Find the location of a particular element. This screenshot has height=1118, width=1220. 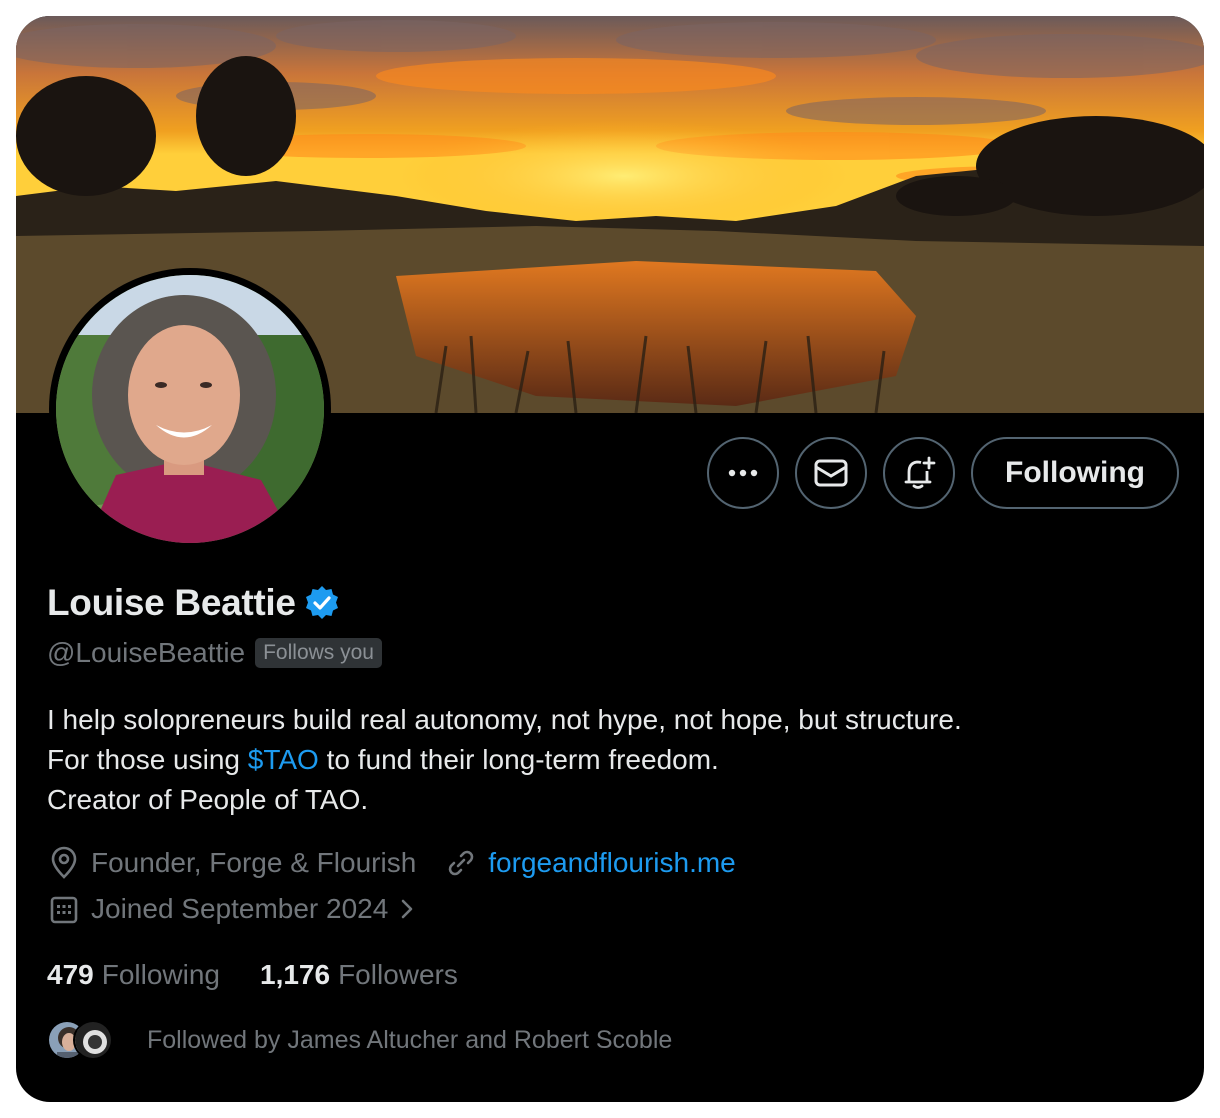

followers-count: 1,176 is located at coordinates (295, 974).